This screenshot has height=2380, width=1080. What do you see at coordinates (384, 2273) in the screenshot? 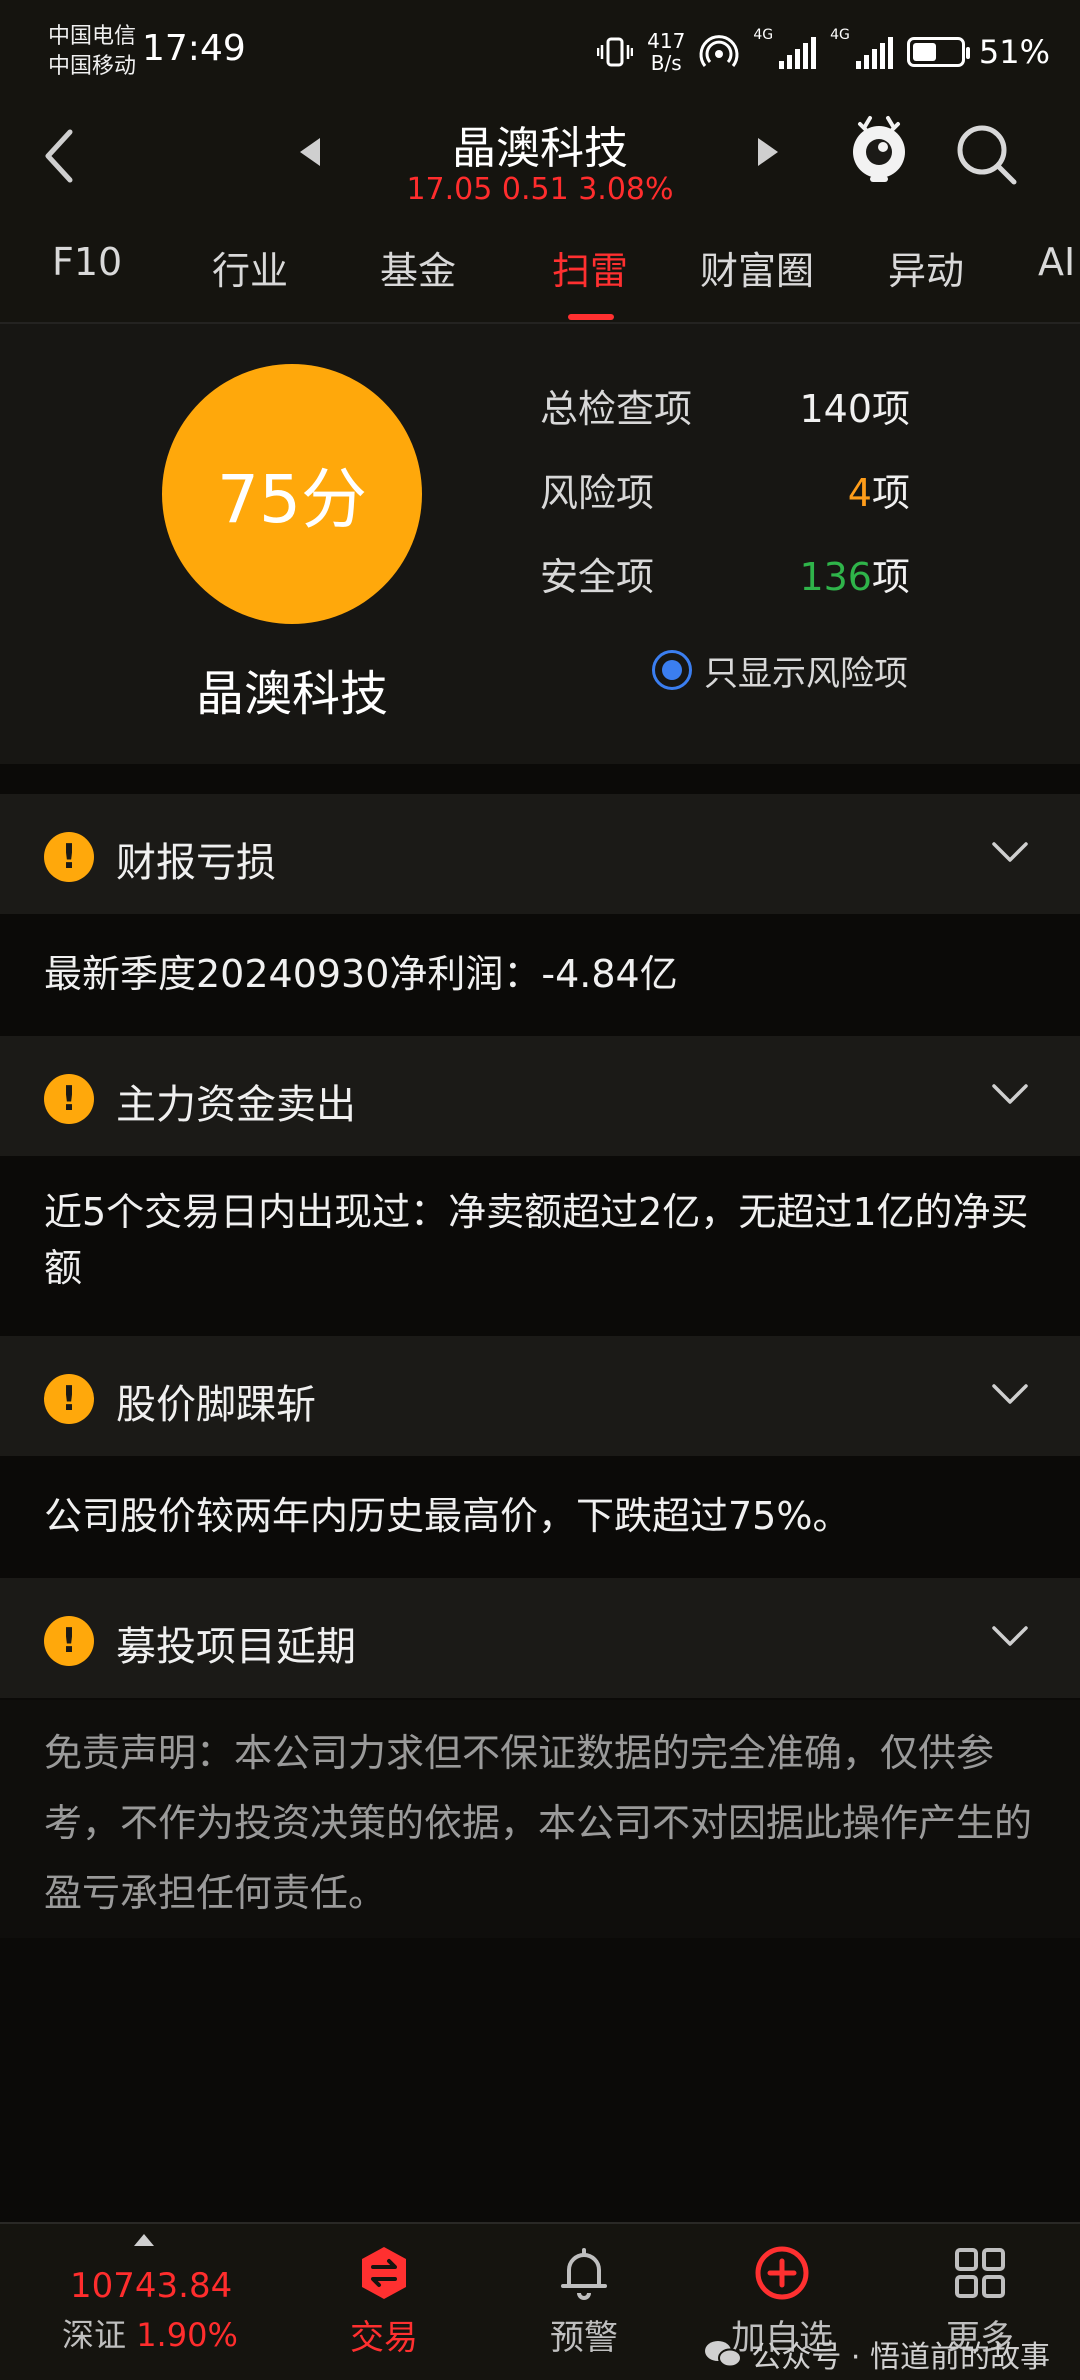
I see `trade-icon` at bounding box center [384, 2273].